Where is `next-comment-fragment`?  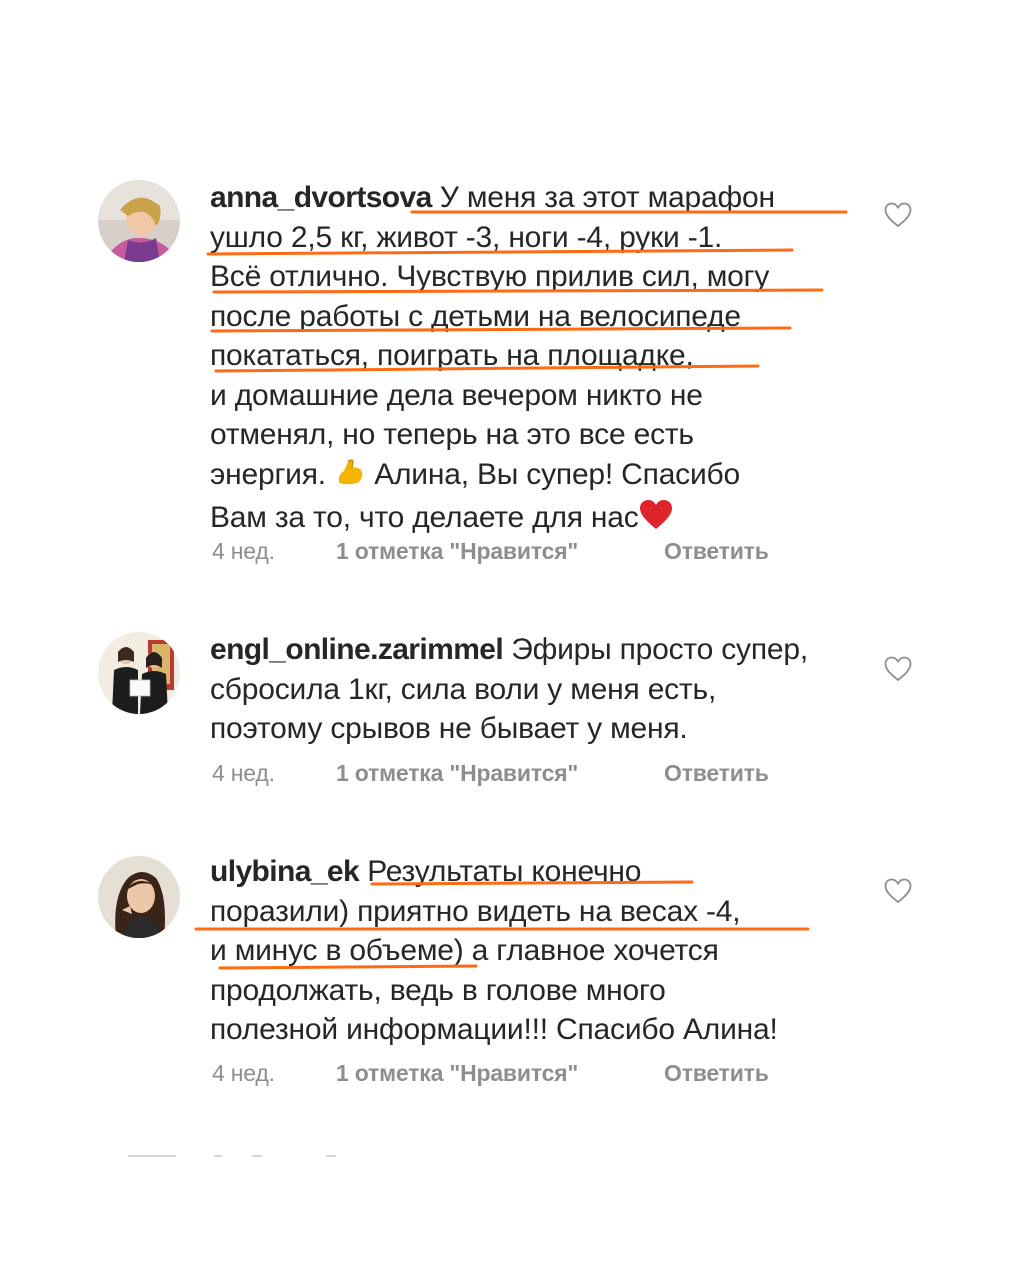
next-comment-fragment is located at coordinates (232, 1156).